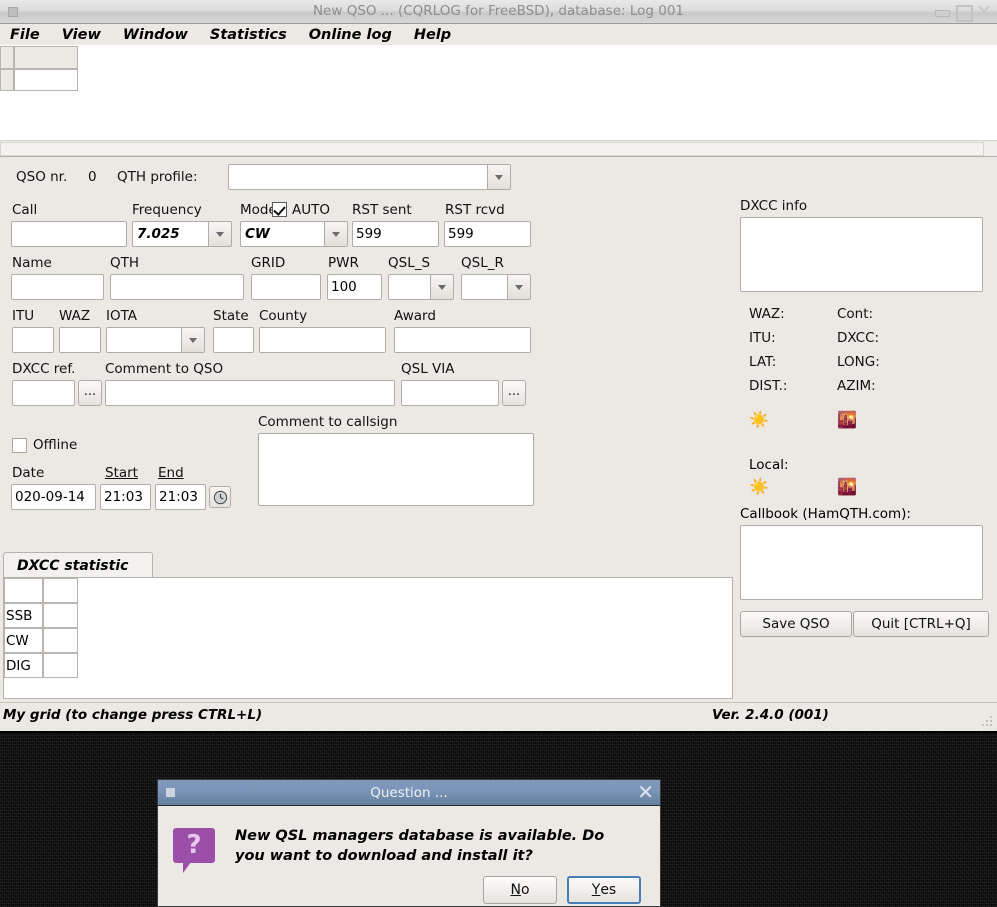 Image resolution: width=997 pixels, height=907 pixels. I want to click on callbook-textbox, so click(861, 562).